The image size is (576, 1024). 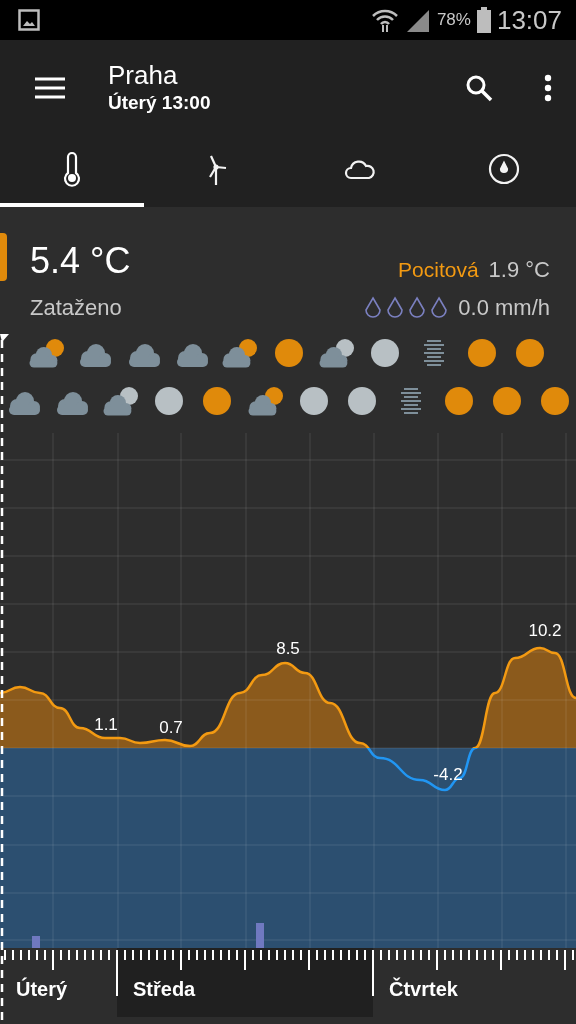 I want to click on temperature-label: 10.2, so click(x=545, y=631).